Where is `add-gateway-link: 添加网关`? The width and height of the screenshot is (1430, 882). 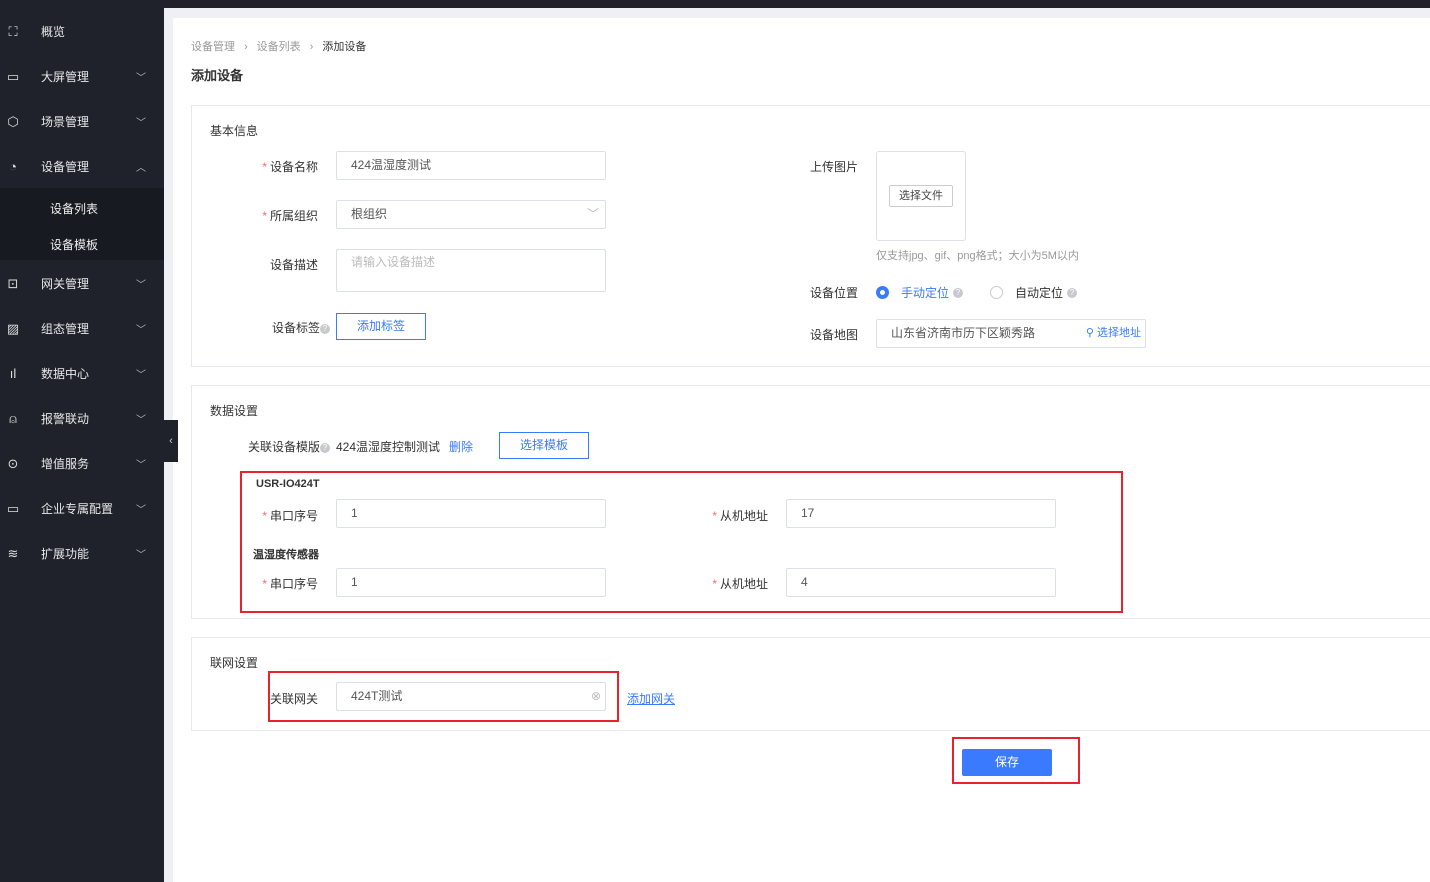
add-gateway-link: 添加网关 is located at coordinates (651, 698).